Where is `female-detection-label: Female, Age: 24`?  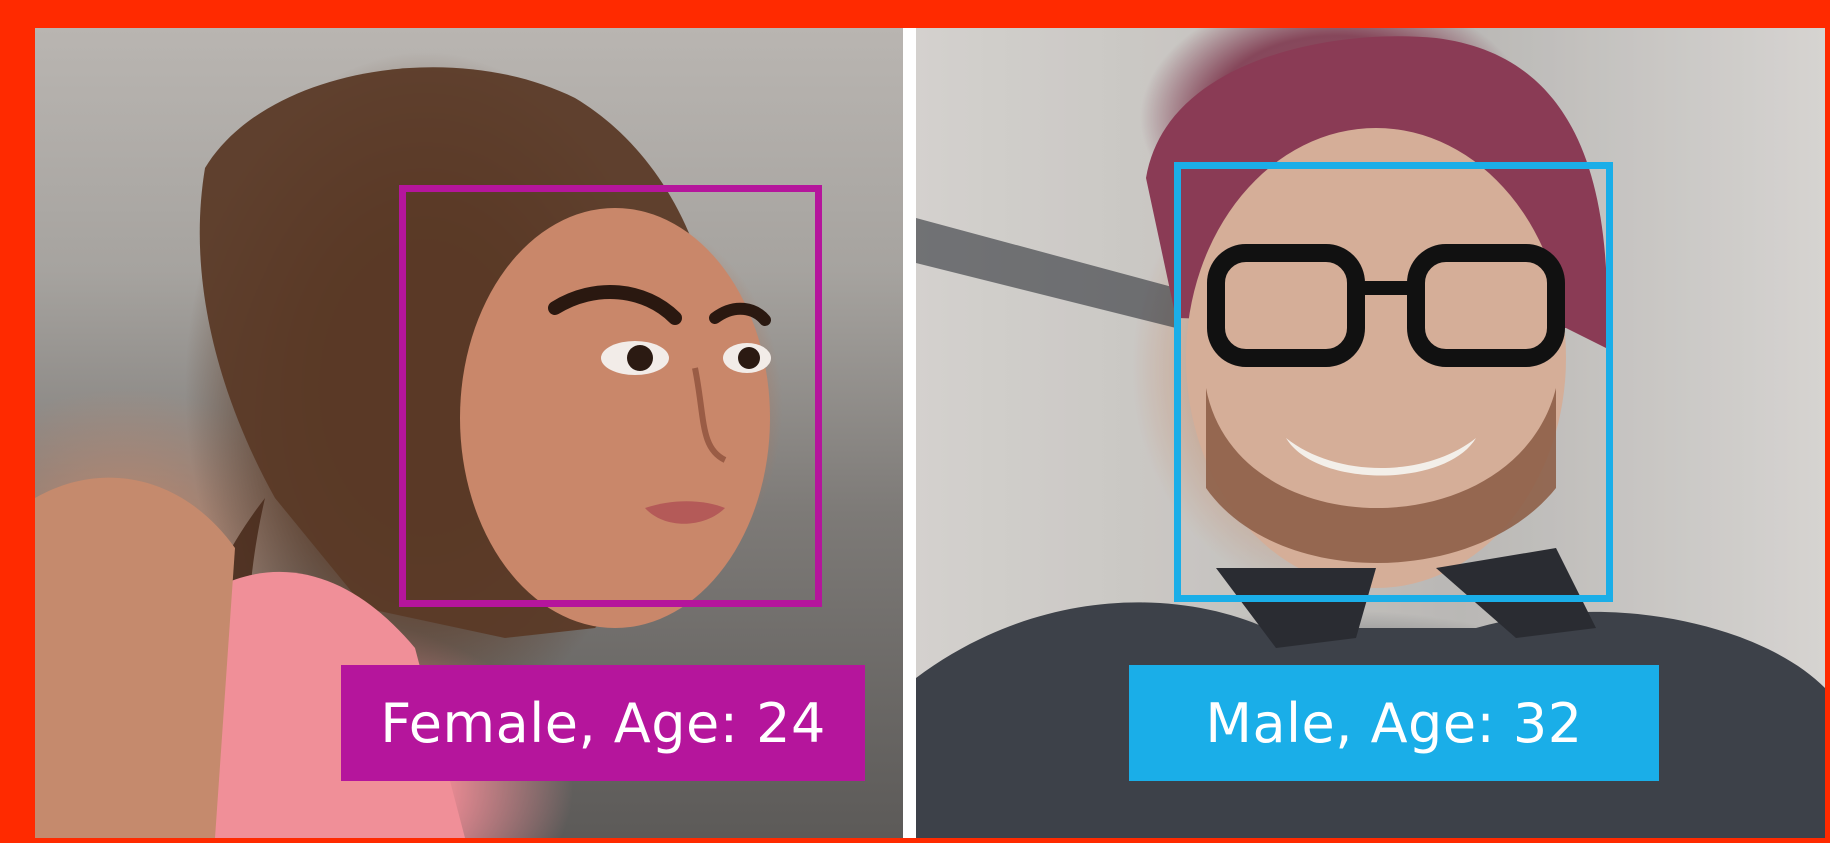
female-detection-label: Female, Age: 24 is located at coordinates (603, 723).